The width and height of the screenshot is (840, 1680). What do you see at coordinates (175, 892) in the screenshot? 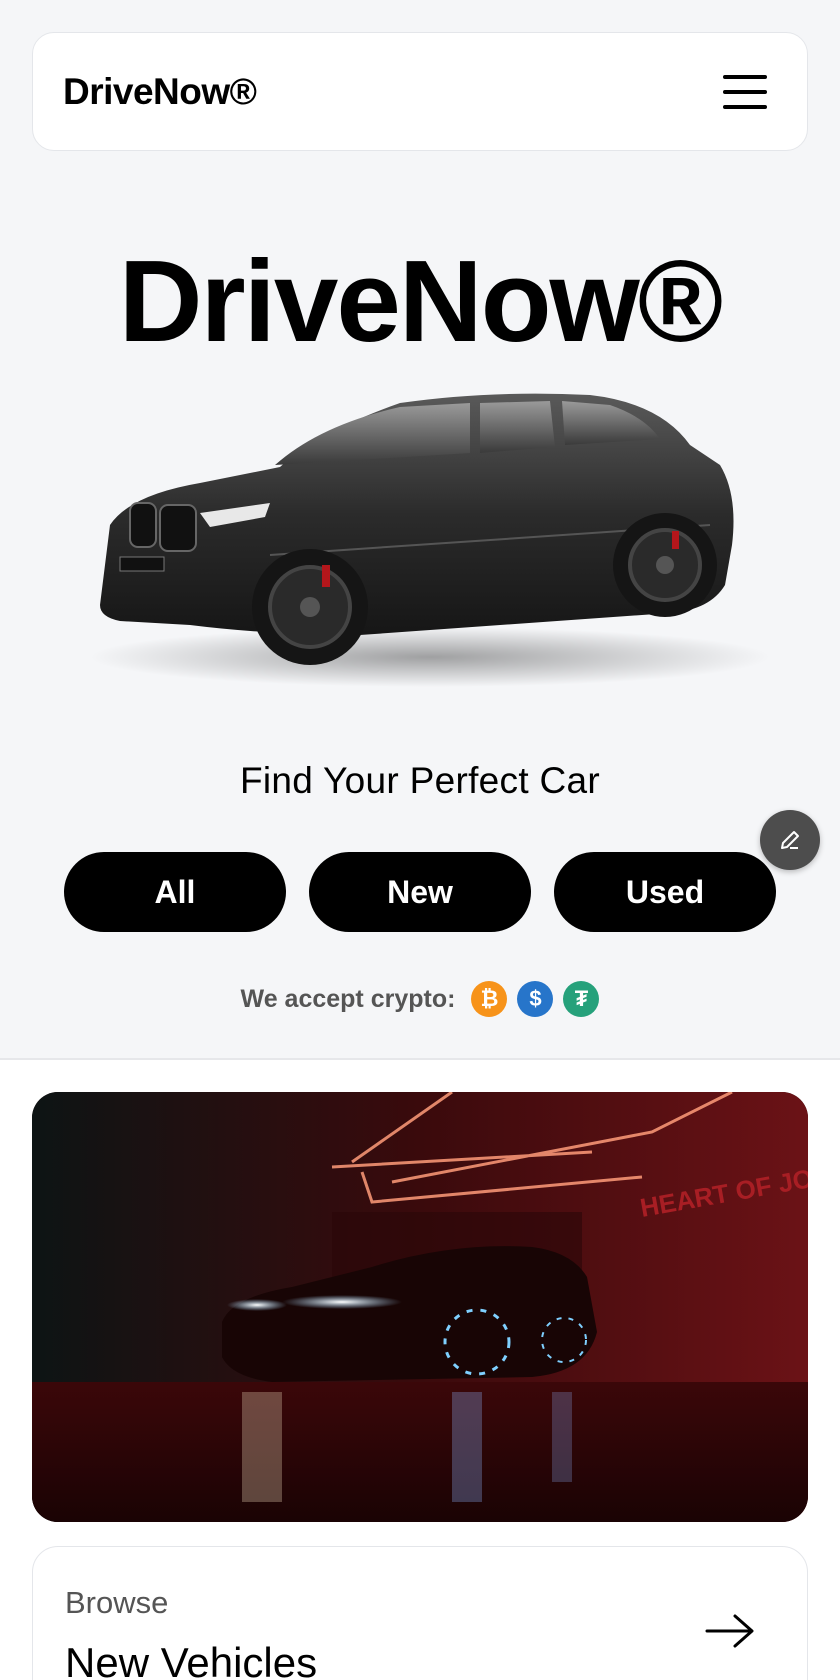
I see `filter-all-button: All` at bounding box center [175, 892].